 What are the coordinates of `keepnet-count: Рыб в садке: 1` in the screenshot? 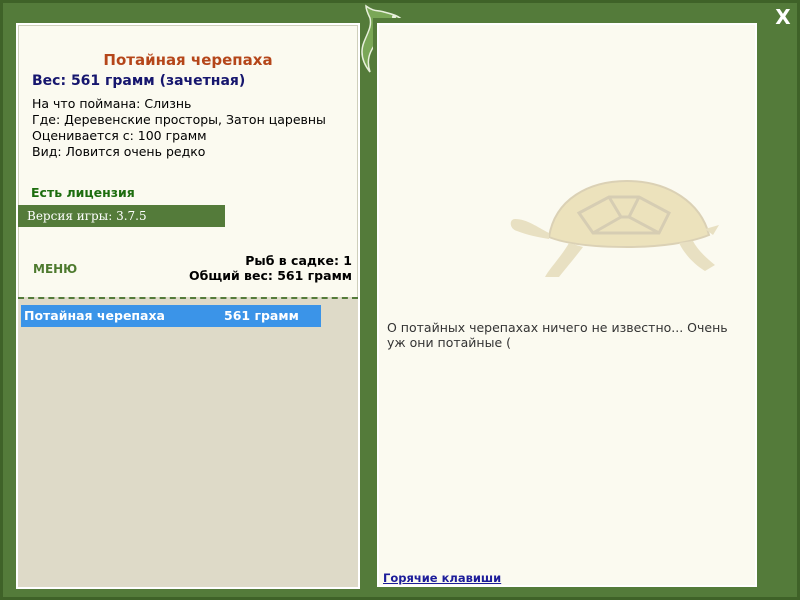 It's located at (298, 260).